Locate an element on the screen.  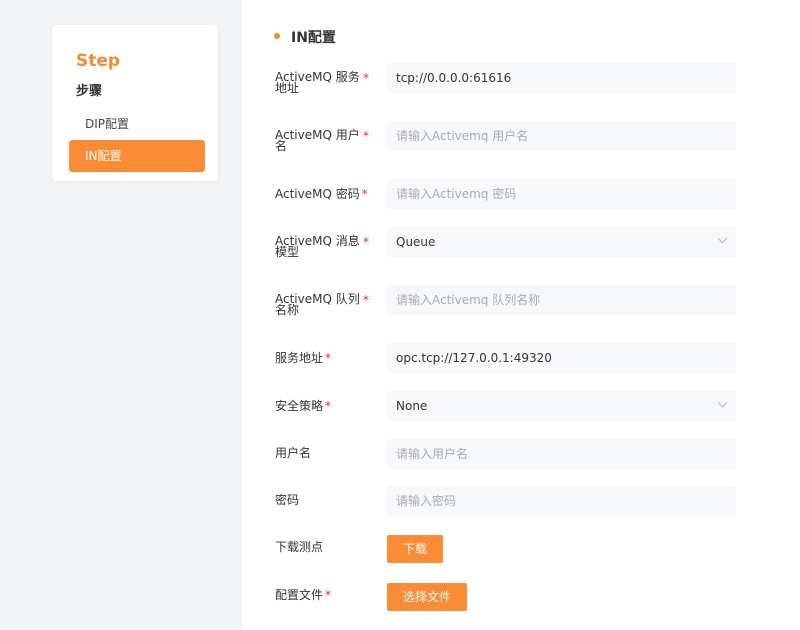
security-policy-select: None is located at coordinates (561, 406).